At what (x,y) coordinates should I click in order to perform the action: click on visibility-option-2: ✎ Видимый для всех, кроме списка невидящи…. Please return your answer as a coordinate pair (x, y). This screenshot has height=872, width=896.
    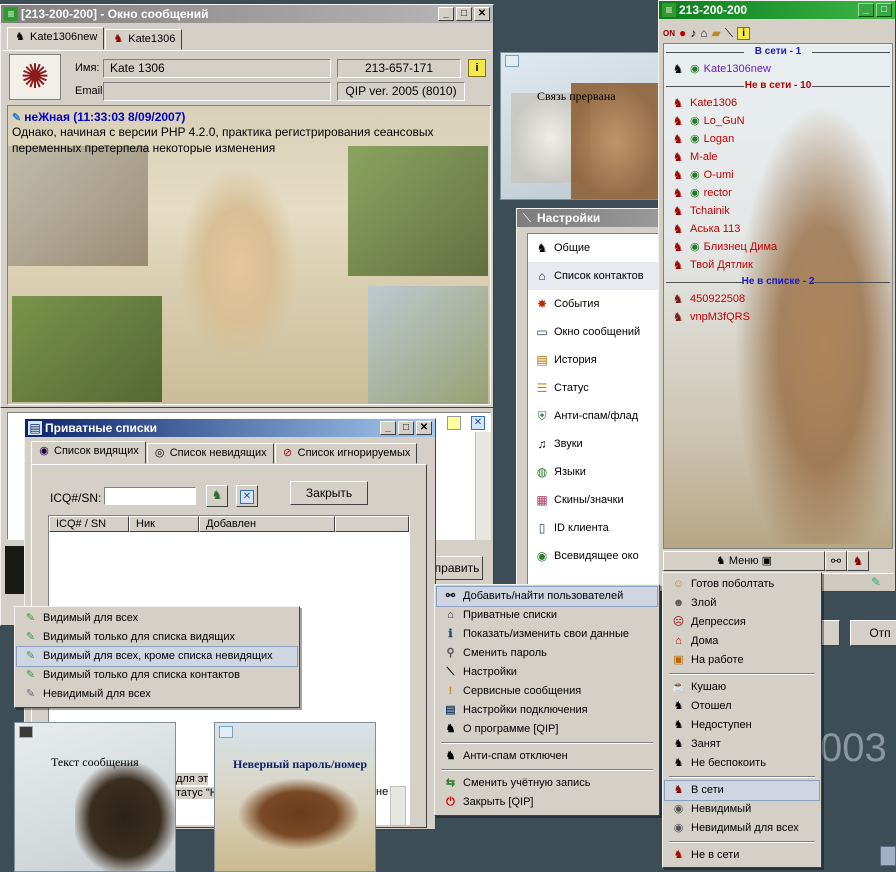
    Looking at the image, I should click on (157, 656).